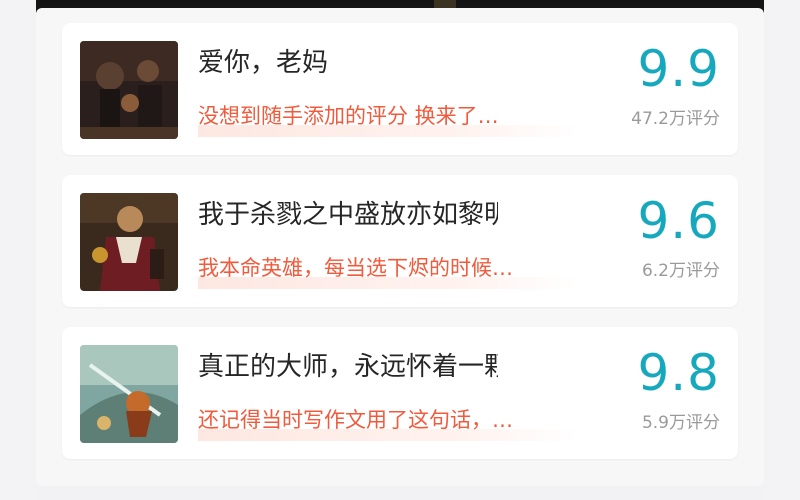 This screenshot has width=800, height=500. Describe the element at coordinates (18, 250) in the screenshot. I see `left-margin` at that location.